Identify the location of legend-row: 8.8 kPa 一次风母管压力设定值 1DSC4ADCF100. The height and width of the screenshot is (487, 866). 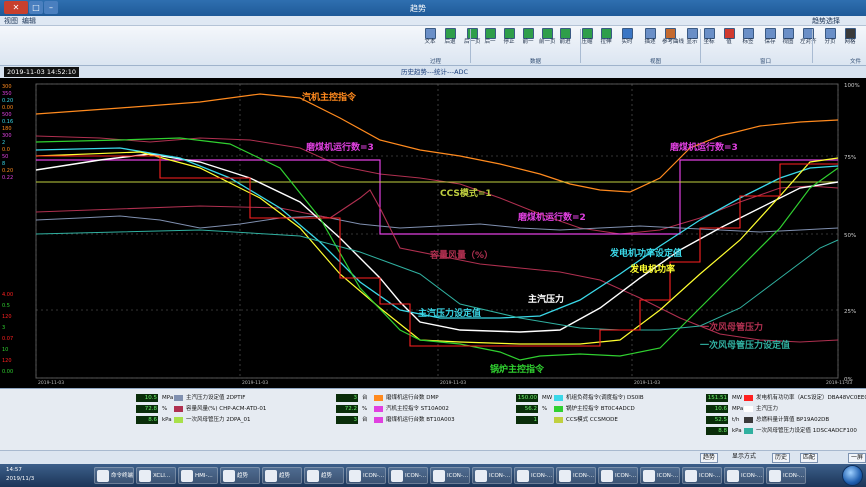
(728, 431).